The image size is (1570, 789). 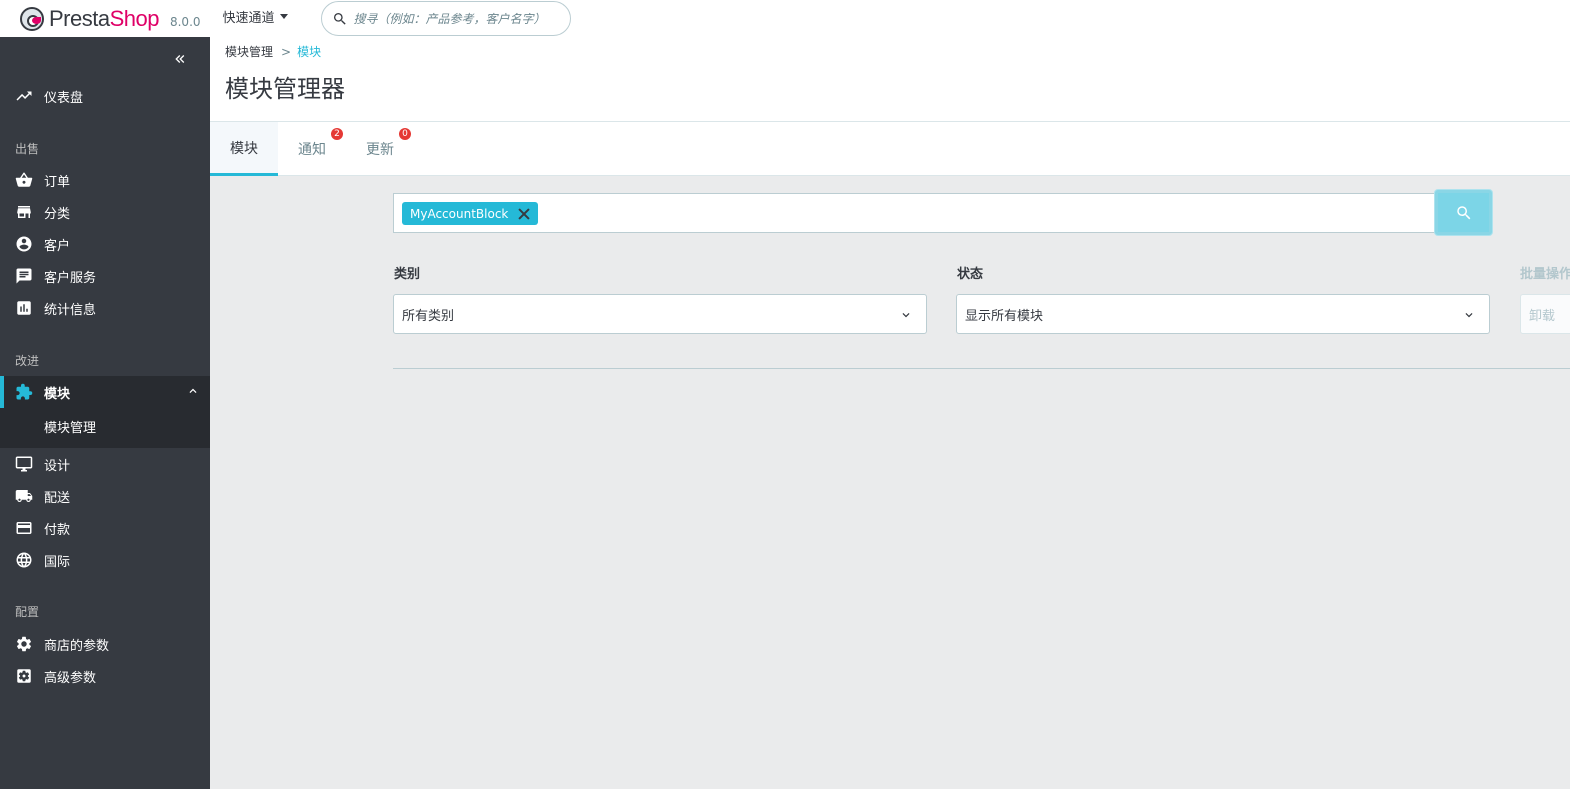 I want to click on tabs-bar: 模块 通知 2 更新 0, so click(x=890, y=149).